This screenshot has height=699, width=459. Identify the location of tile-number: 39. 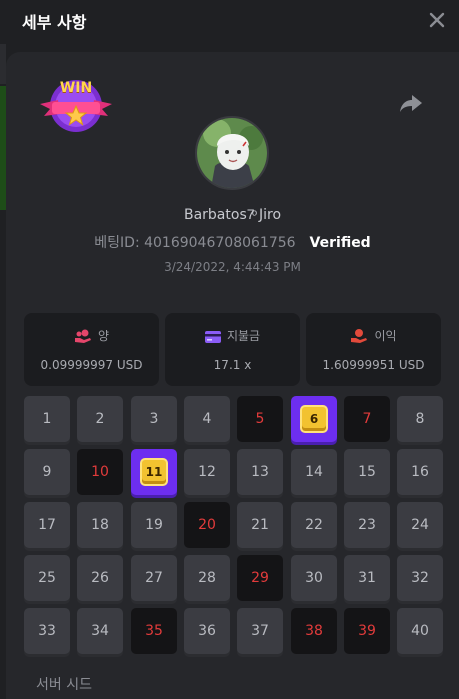
(367, 631).